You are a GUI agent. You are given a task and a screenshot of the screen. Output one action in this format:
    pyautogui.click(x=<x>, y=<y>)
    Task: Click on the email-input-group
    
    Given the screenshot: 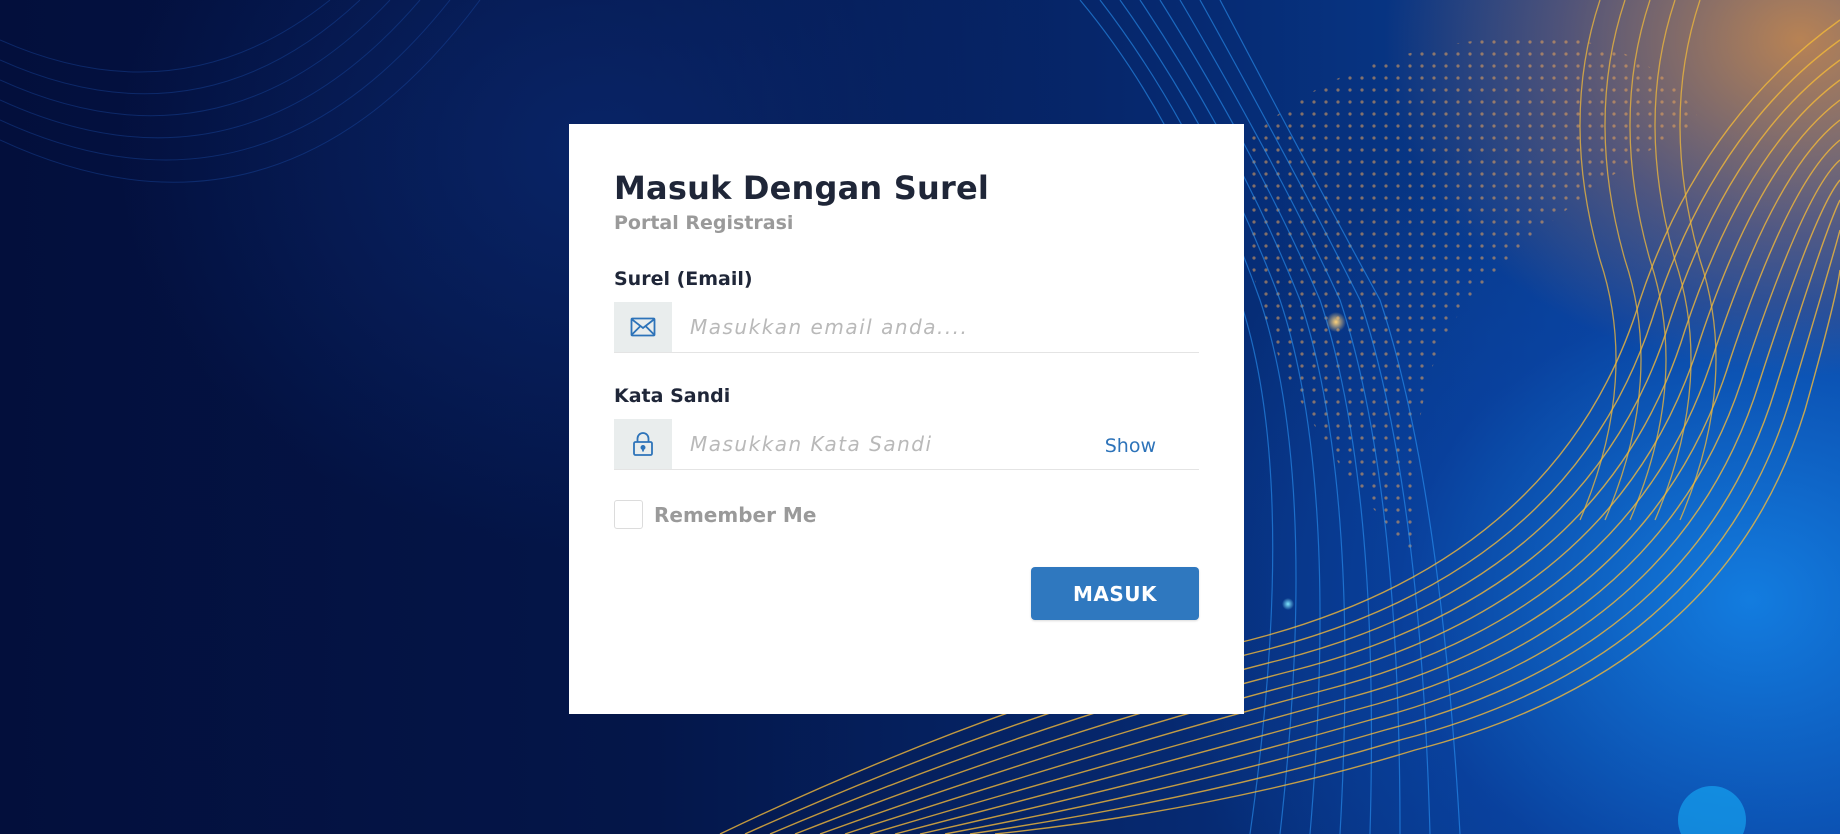 What is the action you would take?
    pyautogui.click(x=906, y=327)
    